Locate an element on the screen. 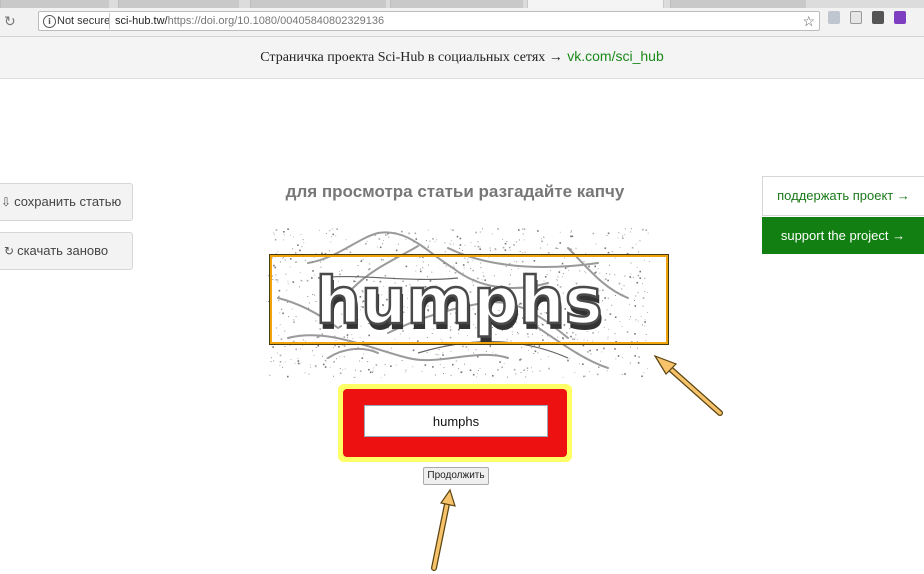 The width and height of the screenshot is (924, 574). support-project-ru-button: поддержать проект → is located at coordinates (843, 196).